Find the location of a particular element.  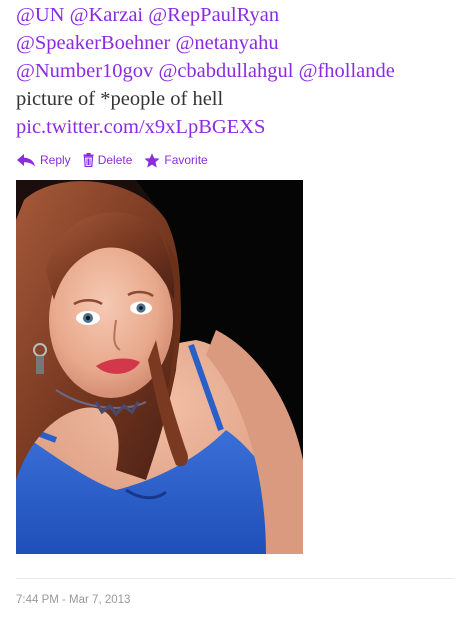

tweet-body-text: picture of *people of hell is located at coordinates (120, 99).